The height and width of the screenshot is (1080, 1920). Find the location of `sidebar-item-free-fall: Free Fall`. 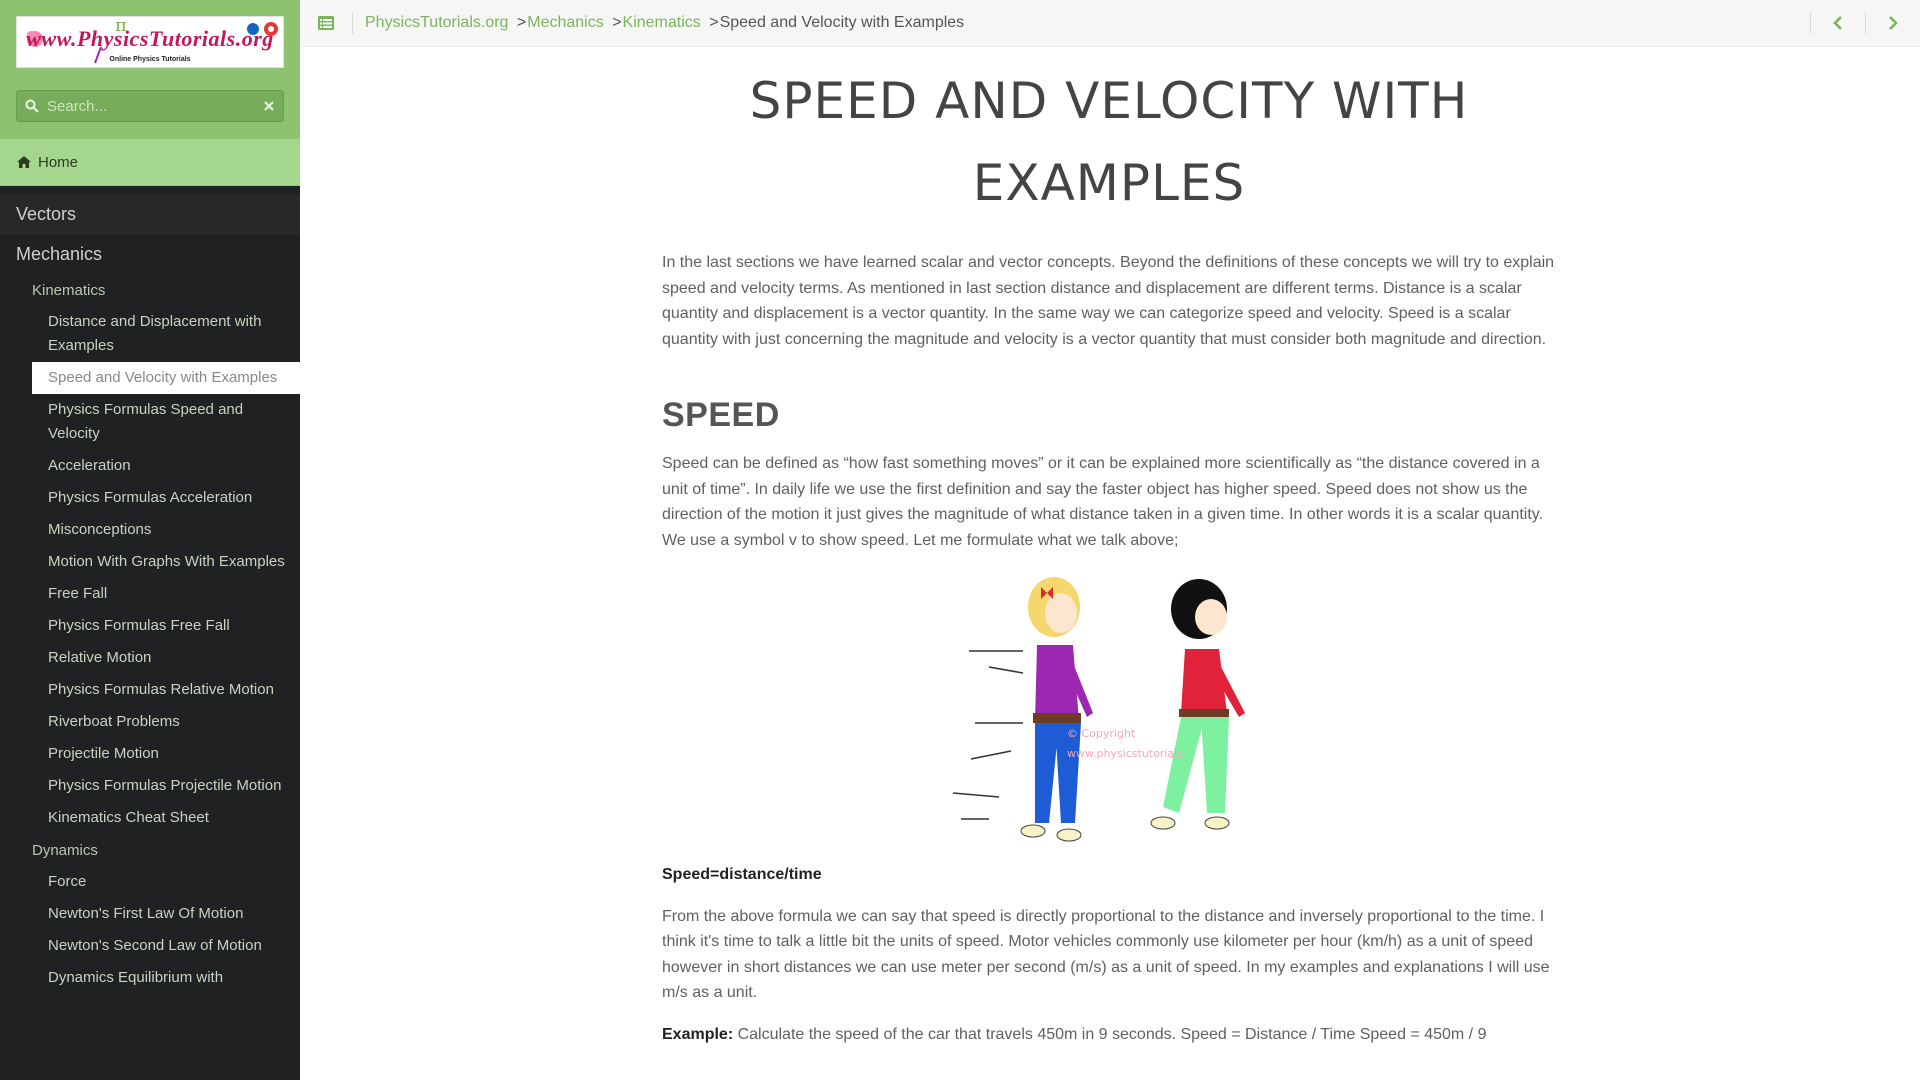

sidebar-item-free-fall: Free Fall is located at coordinates (150, 594).